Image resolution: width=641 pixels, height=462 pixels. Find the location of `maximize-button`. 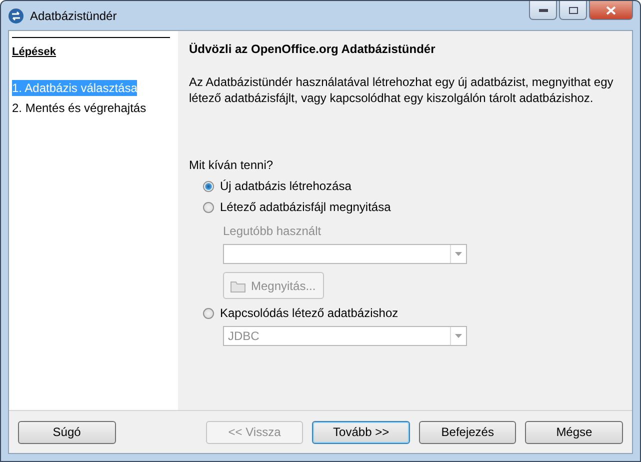

maximize-button is located at coordinates (573, 10).